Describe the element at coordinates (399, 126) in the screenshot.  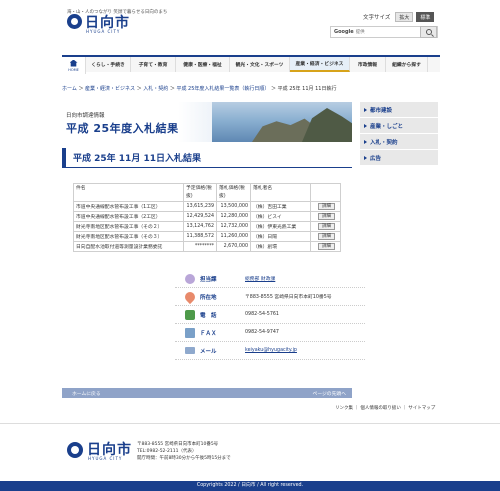
I see `side-item-industry: 産業・しごと` at that location.